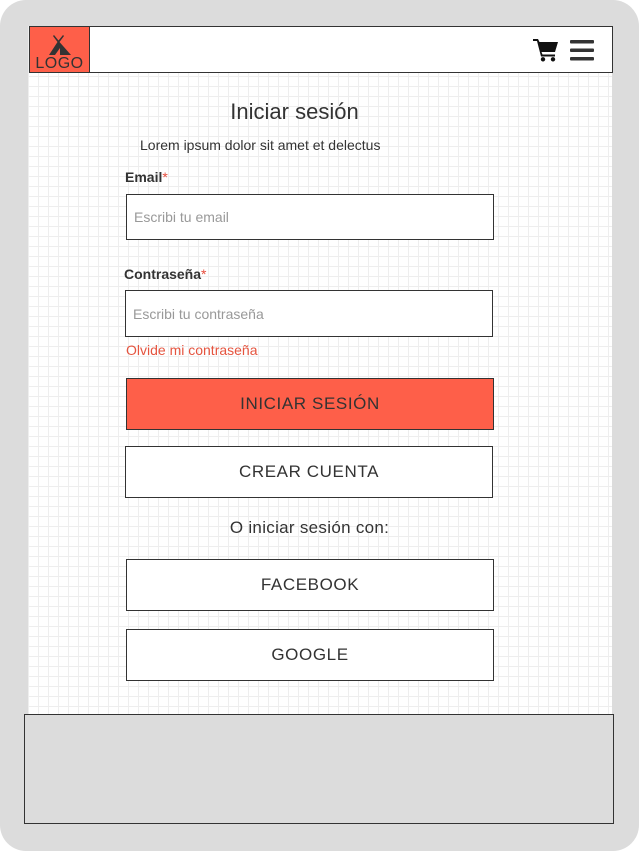  I want to click on footer, so click(319, 769).